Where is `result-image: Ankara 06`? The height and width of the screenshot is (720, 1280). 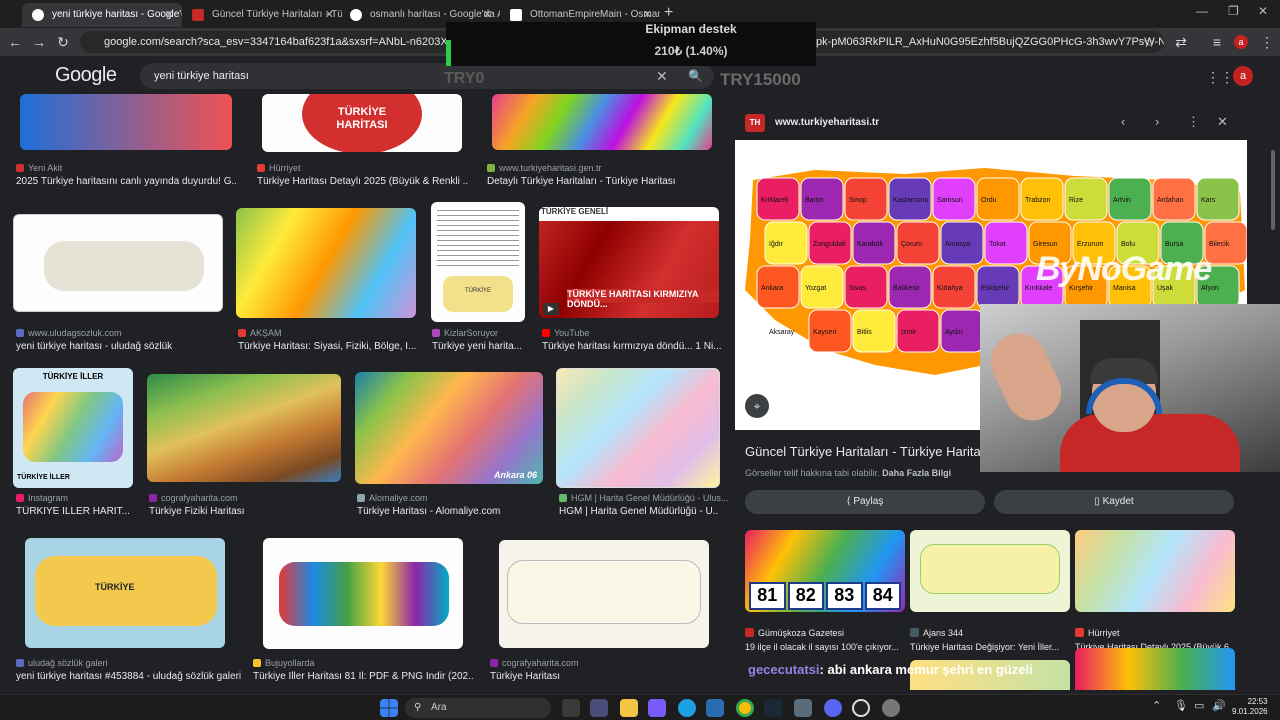 result-image: Ankara 06 is located at coordinates (449, 428).